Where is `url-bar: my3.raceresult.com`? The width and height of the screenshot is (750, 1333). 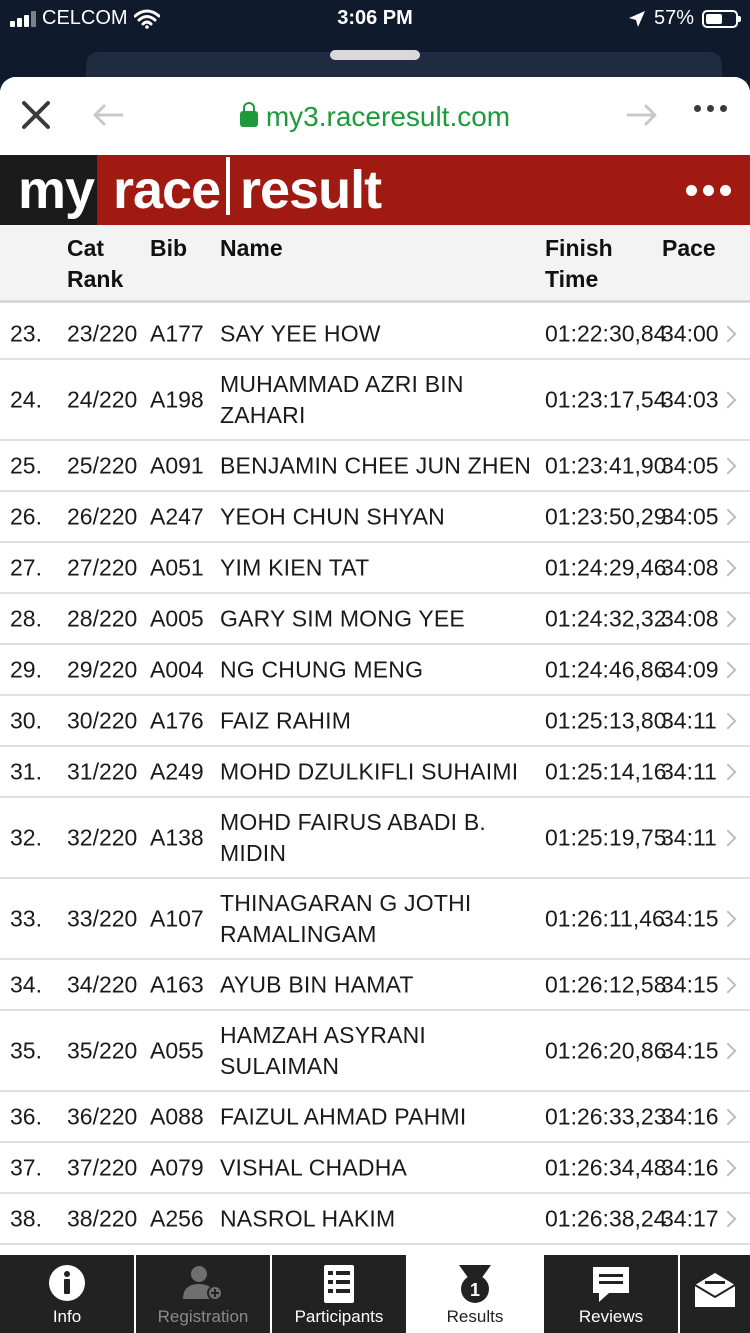 url-bar: my3.raceresult.com is located at coordinates (375, 116).